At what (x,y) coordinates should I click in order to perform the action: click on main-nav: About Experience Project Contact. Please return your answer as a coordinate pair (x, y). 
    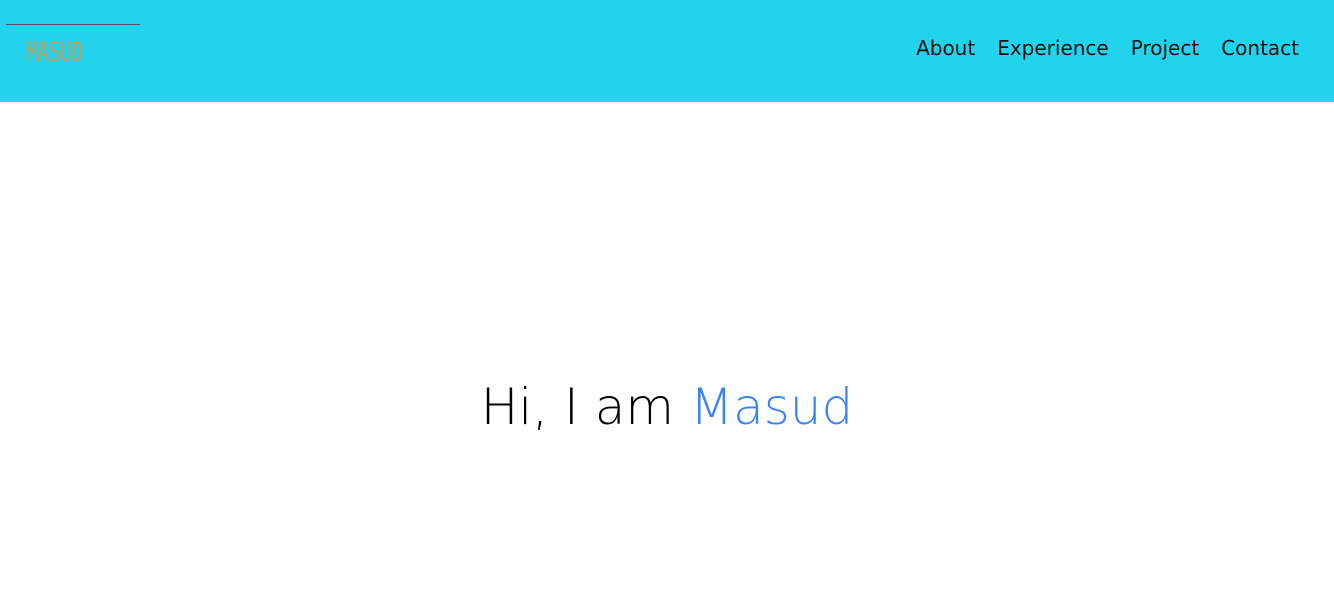
    Looking at the image, I should click on (1107, 48).